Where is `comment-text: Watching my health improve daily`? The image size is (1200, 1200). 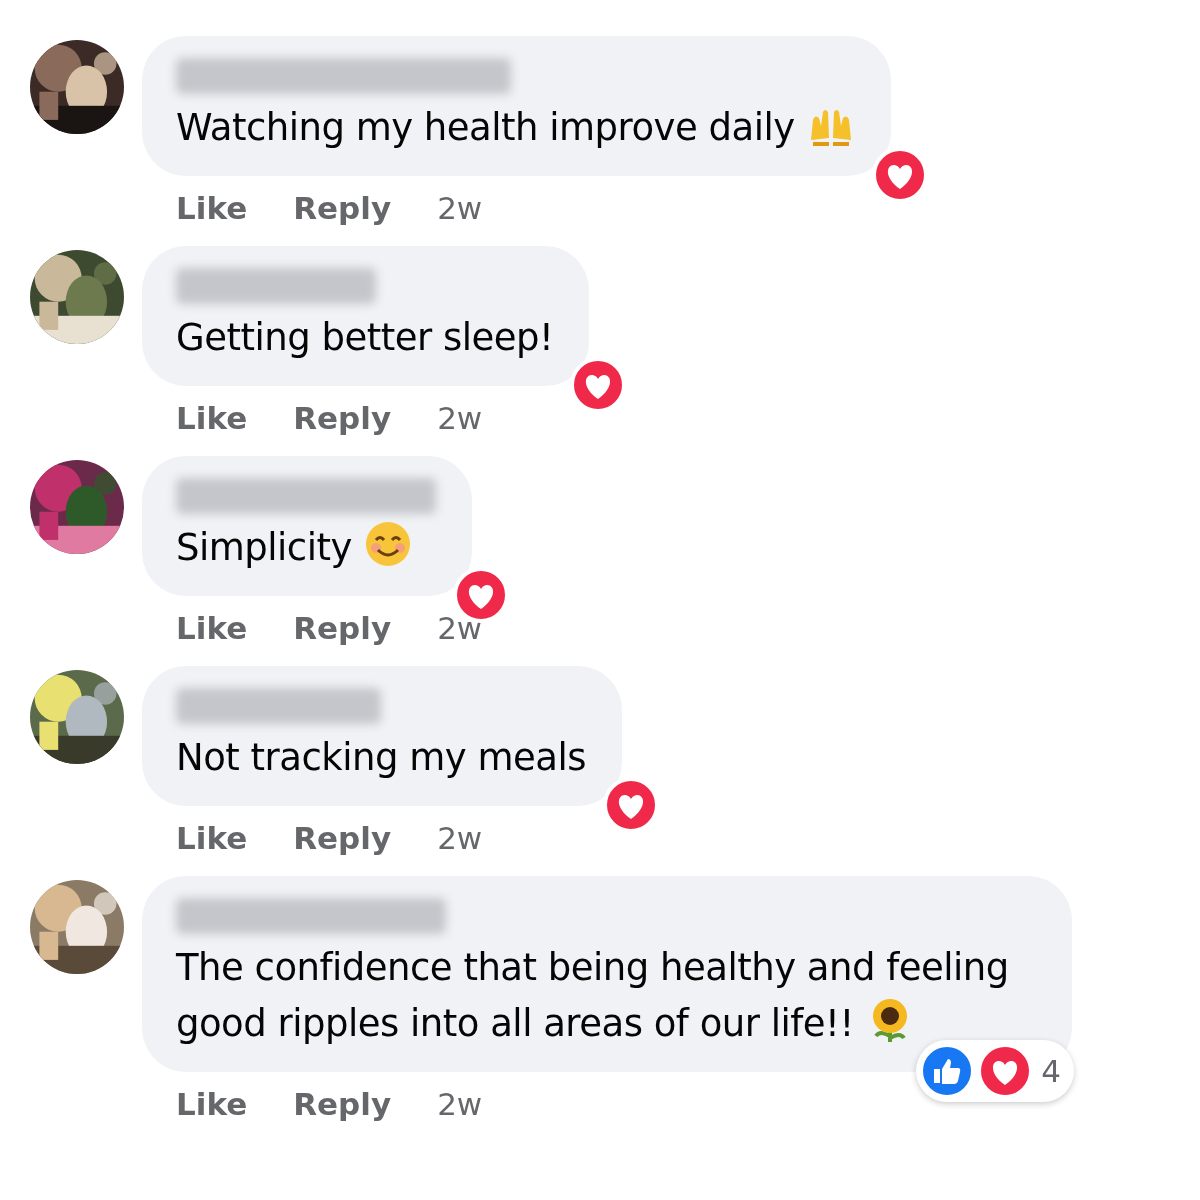 comment-text: Watching my health improve daily is located at coordinates (515, 128).